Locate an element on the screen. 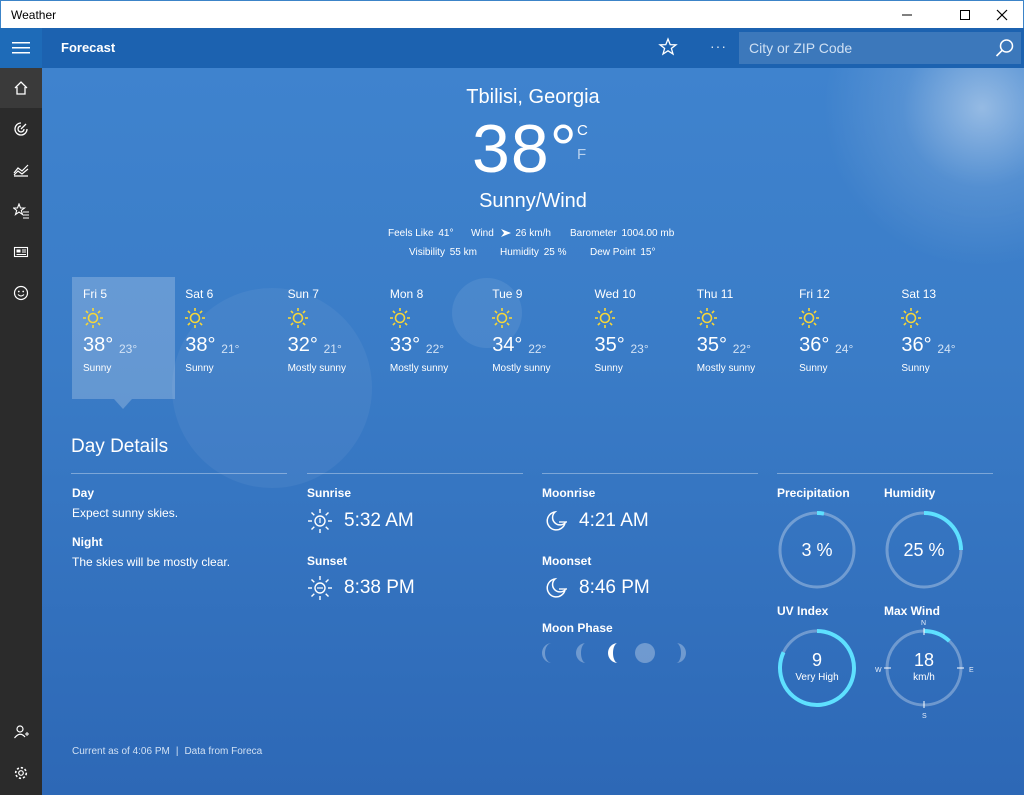 Image resolution: width=1024 pixels, height=795 pixels. hamburger-menu-button is located at coordinates (21, 48).